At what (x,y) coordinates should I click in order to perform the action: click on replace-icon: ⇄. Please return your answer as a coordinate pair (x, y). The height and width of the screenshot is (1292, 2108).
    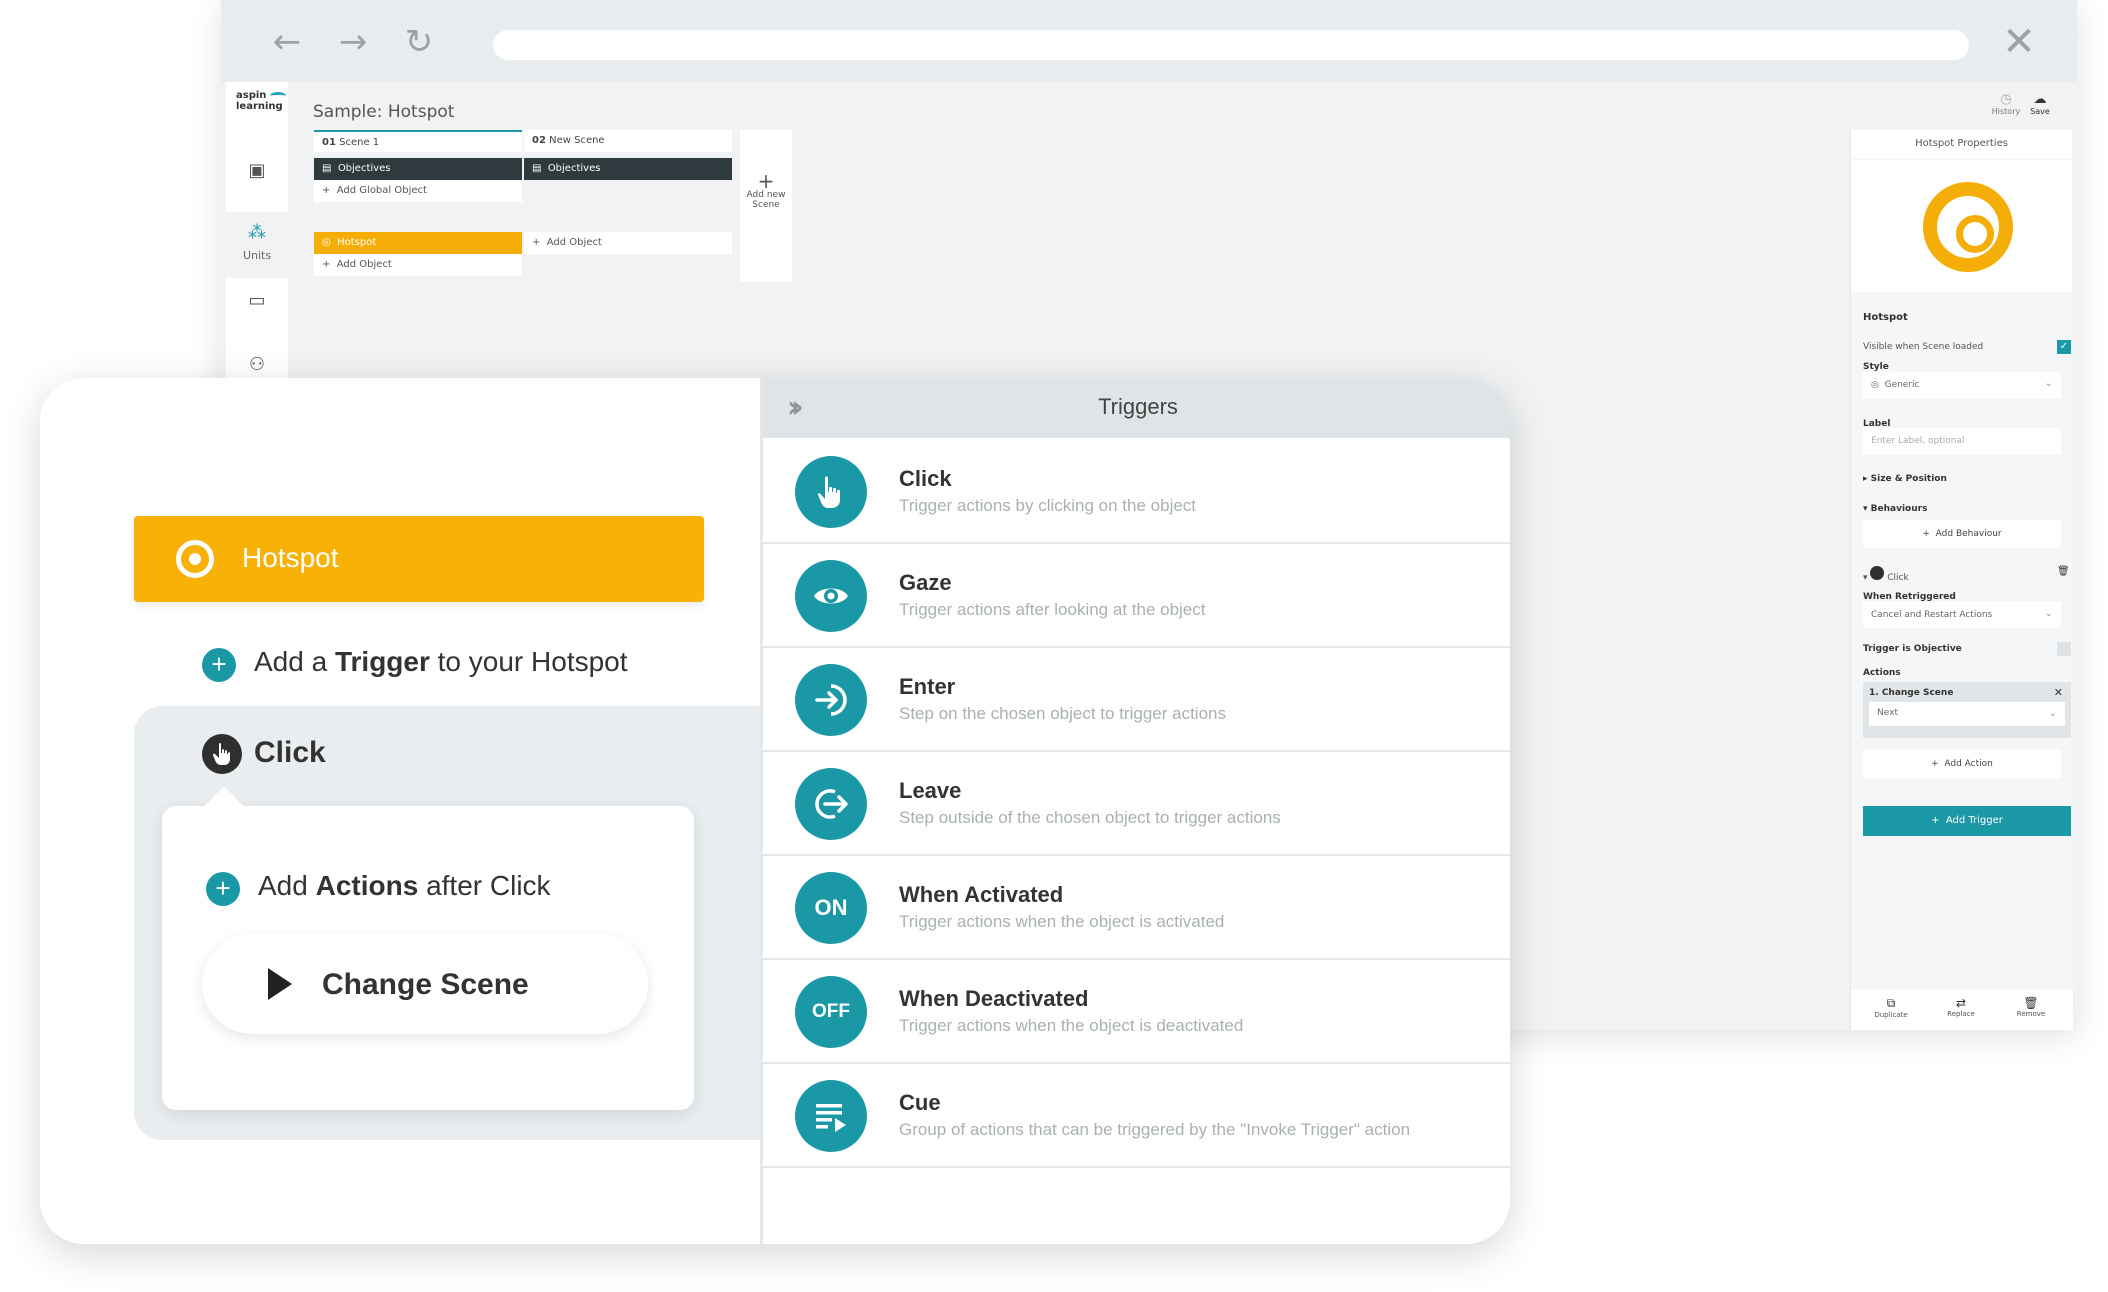
    Looking at the image, I should click on (1961, 1003).